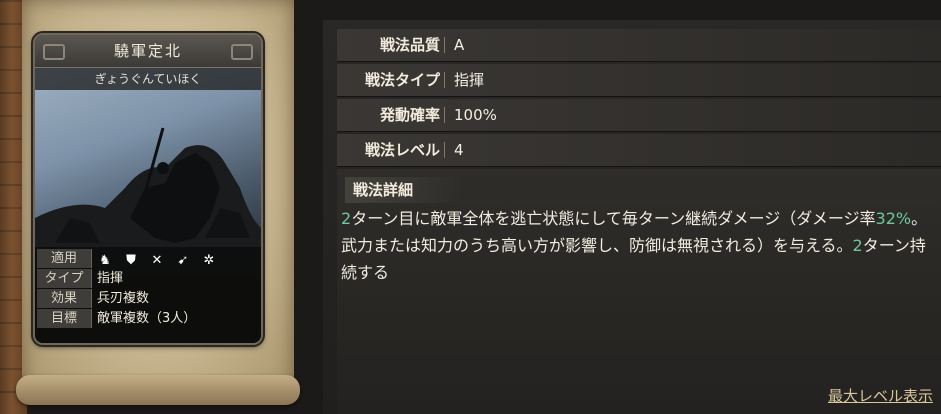 Image resolution: width=941 pixels, height=414 pixels. Describe the element at coordinates (209, 260) in the screenshot. I see `wheel-icon: ✲` at that location.